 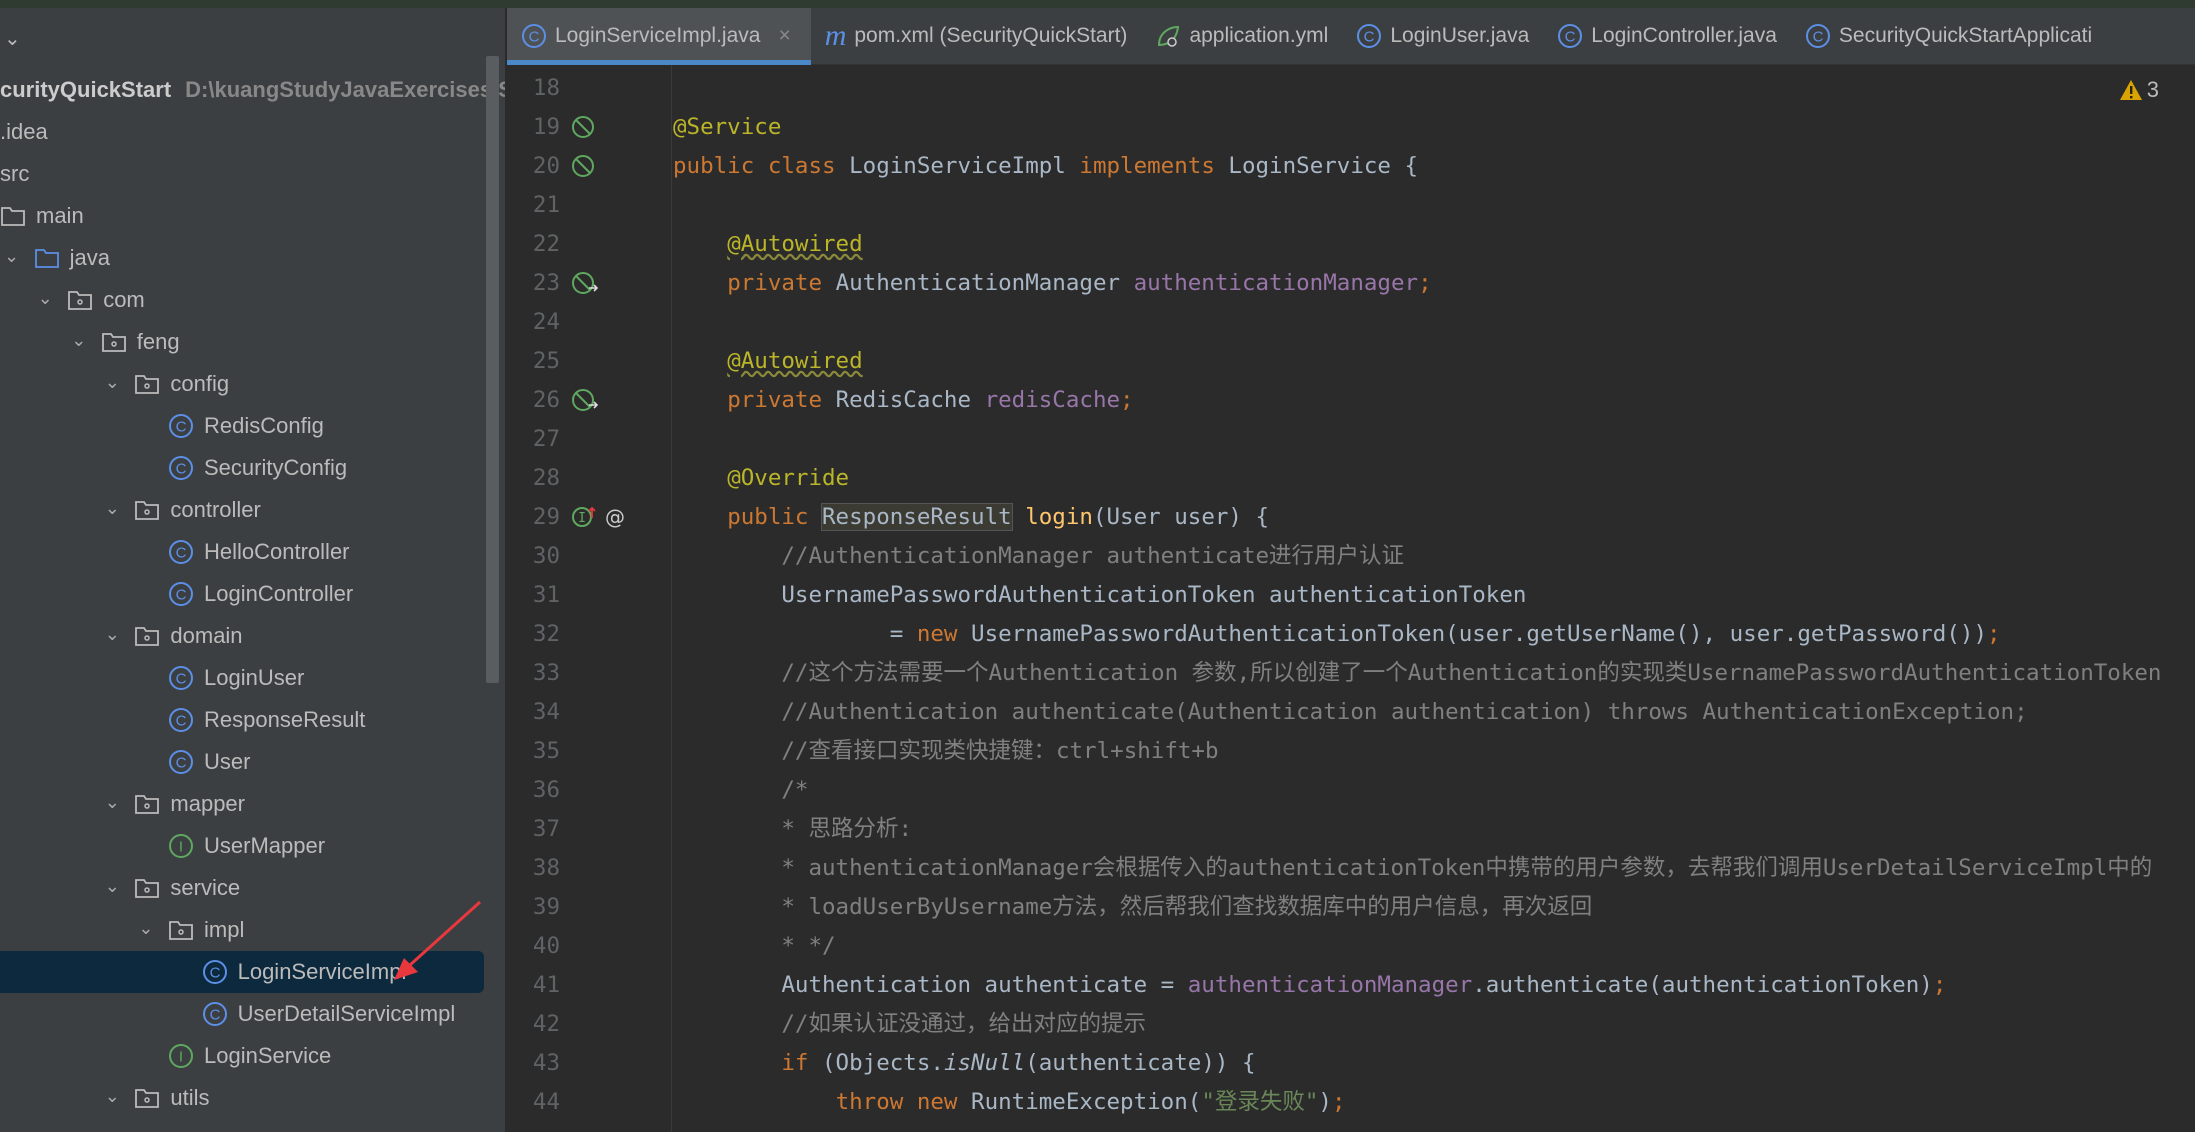 I want to click on close-icon: ×, so click(x=784, y=36).